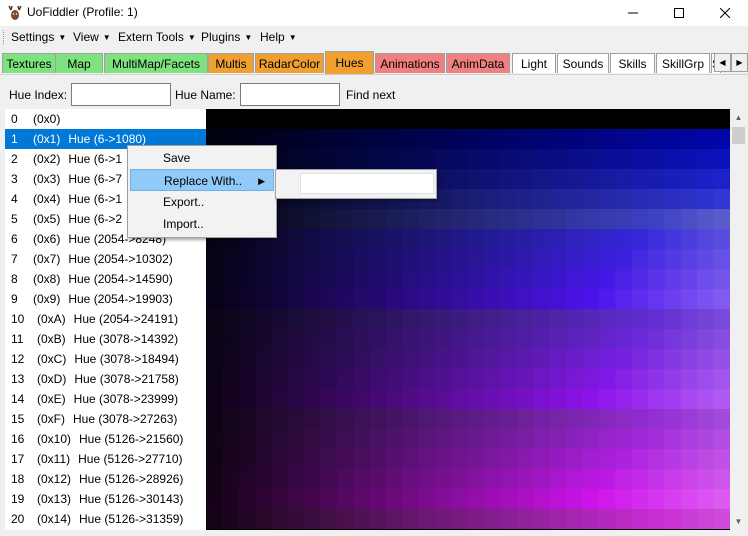  What do you see at coordinates (105, 319) in the screenshot?
I see `hue-row: 10 (0xA) Hue (2054->24191)` at bounding box center [105, 319].